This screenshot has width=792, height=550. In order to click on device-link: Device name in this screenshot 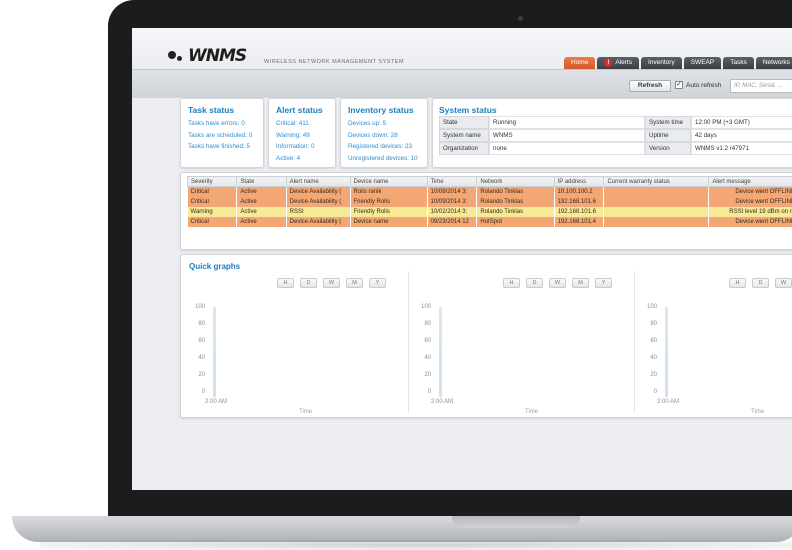, I will do `click(389, 221)`.